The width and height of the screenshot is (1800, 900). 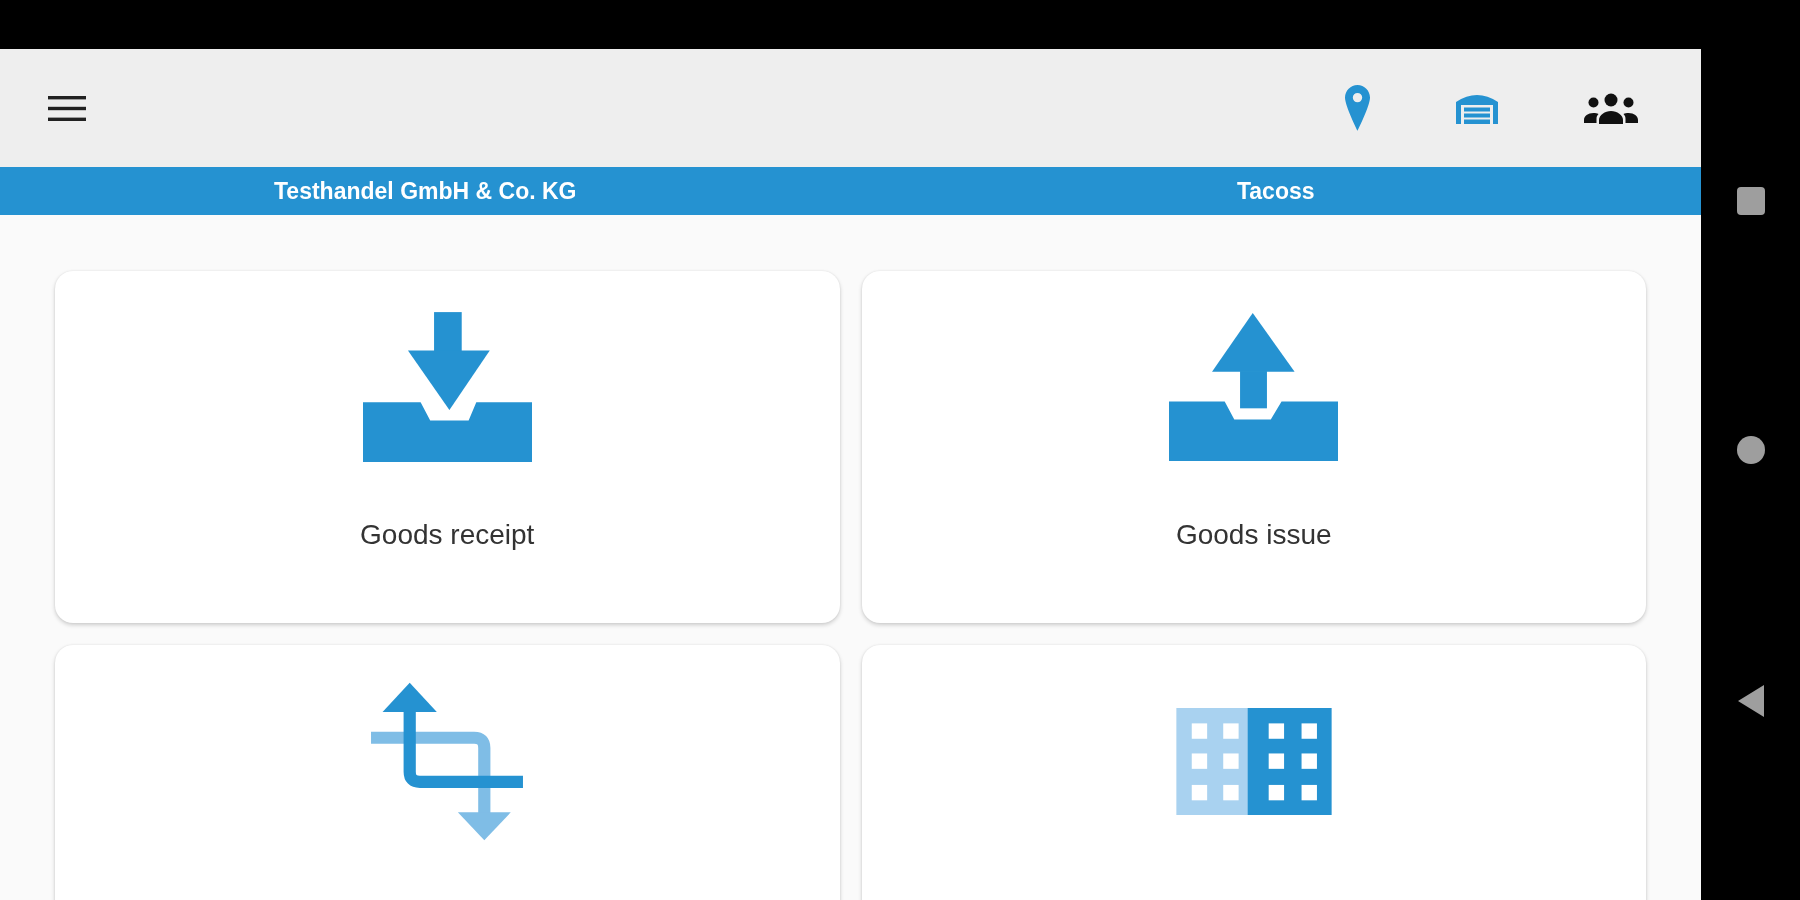 What do you see at coordinates (1611, 108) in the screenshot?
I see `group-icon` at bounding box center [1611, 108].